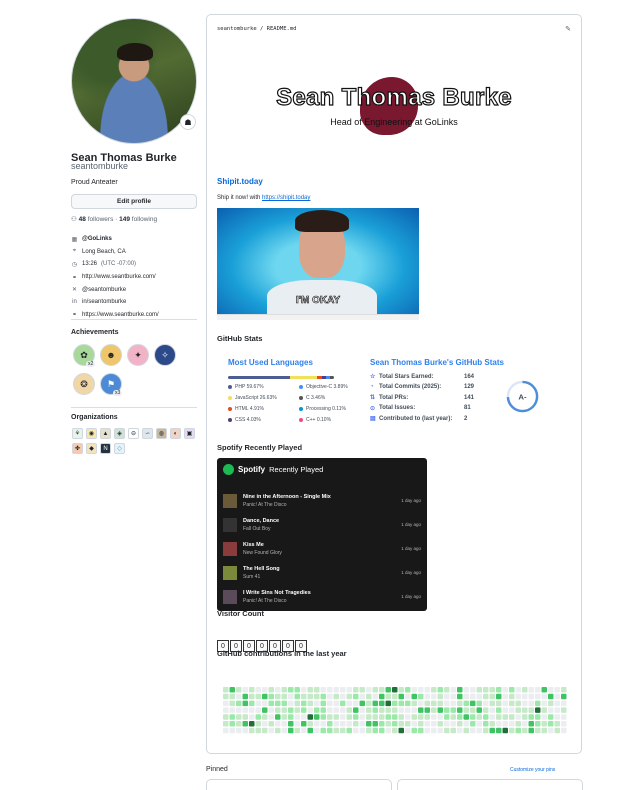  I want to click on org-avatar-icon: ✤, so click(77, 448).